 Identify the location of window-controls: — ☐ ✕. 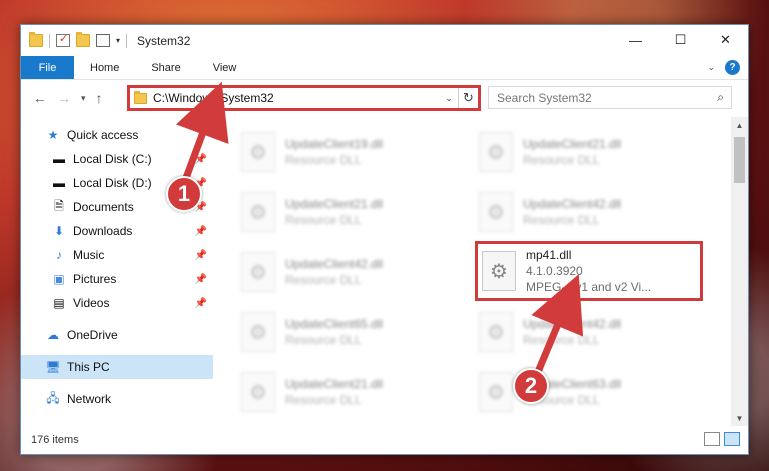
(680, 40).